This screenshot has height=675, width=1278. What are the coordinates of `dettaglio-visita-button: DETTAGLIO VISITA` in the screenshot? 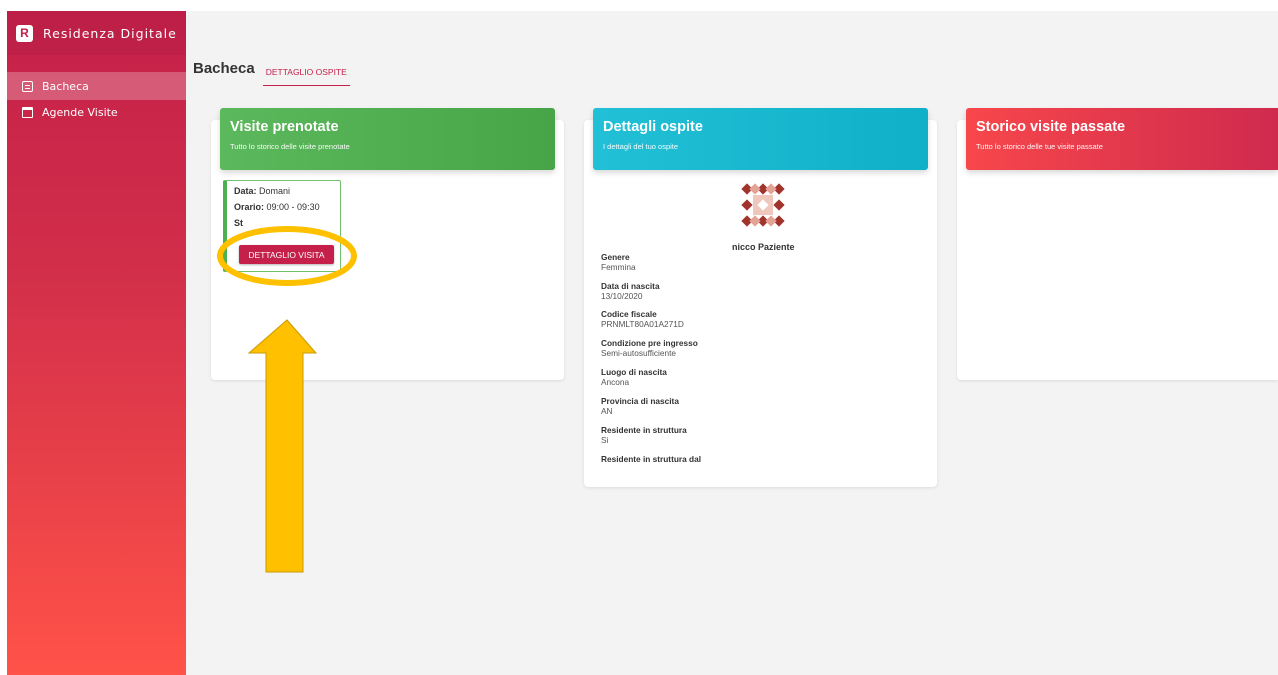 It's located at (286, 254).